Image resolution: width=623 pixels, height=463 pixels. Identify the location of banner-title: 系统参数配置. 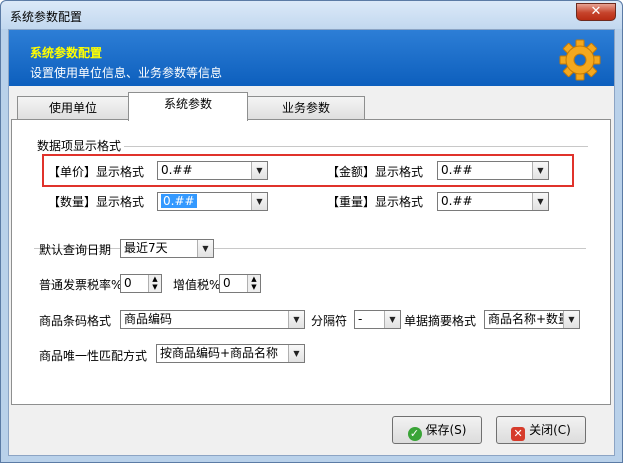
(66, 53).